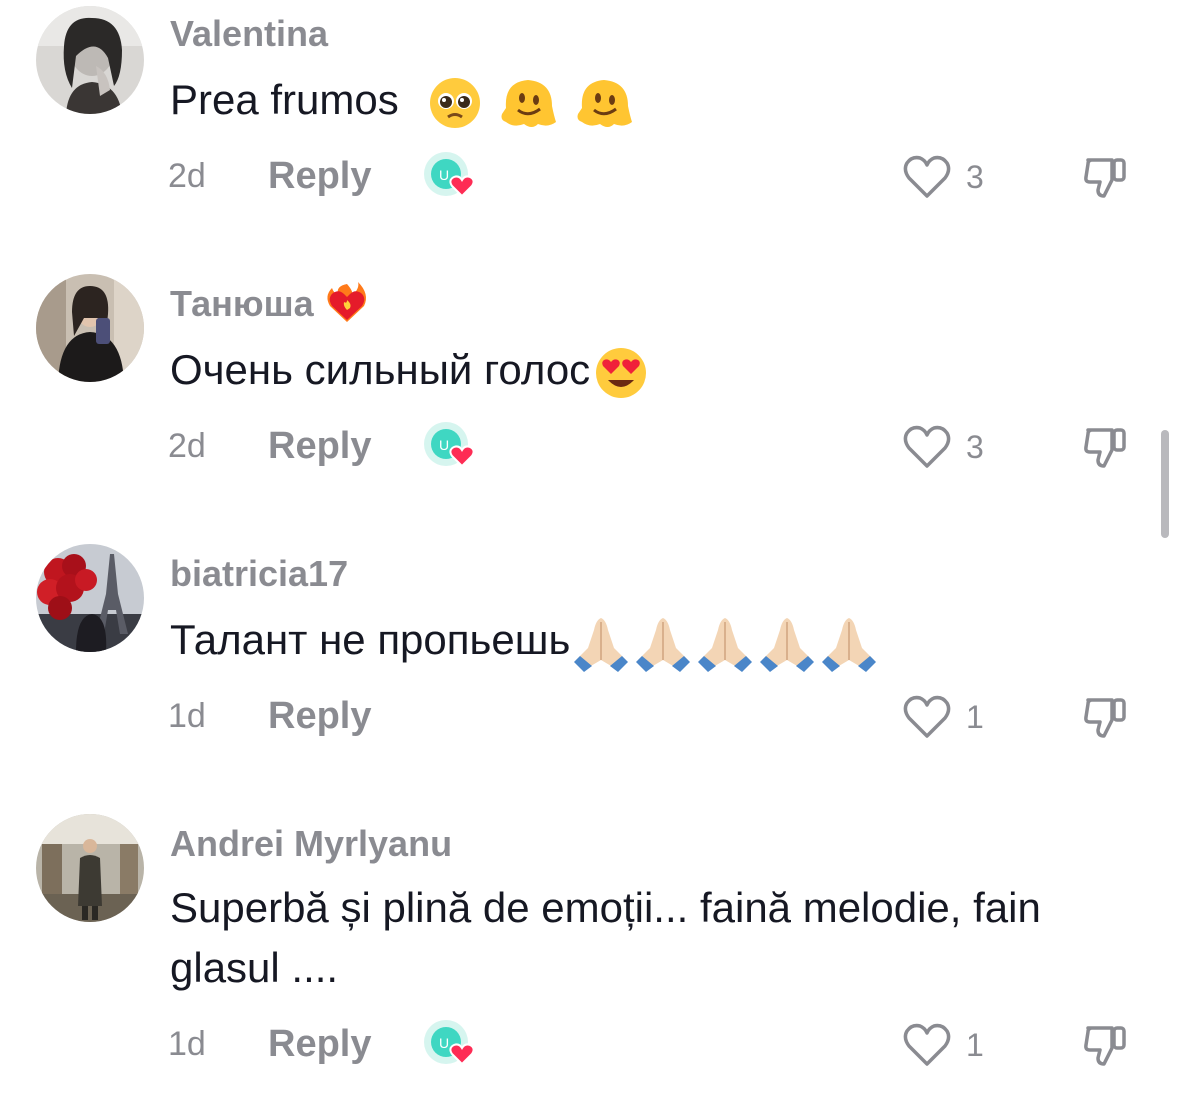 The width and height of the screenshot is (1179, 1103). Describe the element at coordinates (621, 373) in the screenshot. I see `heart-eyes-emoji` at that location.